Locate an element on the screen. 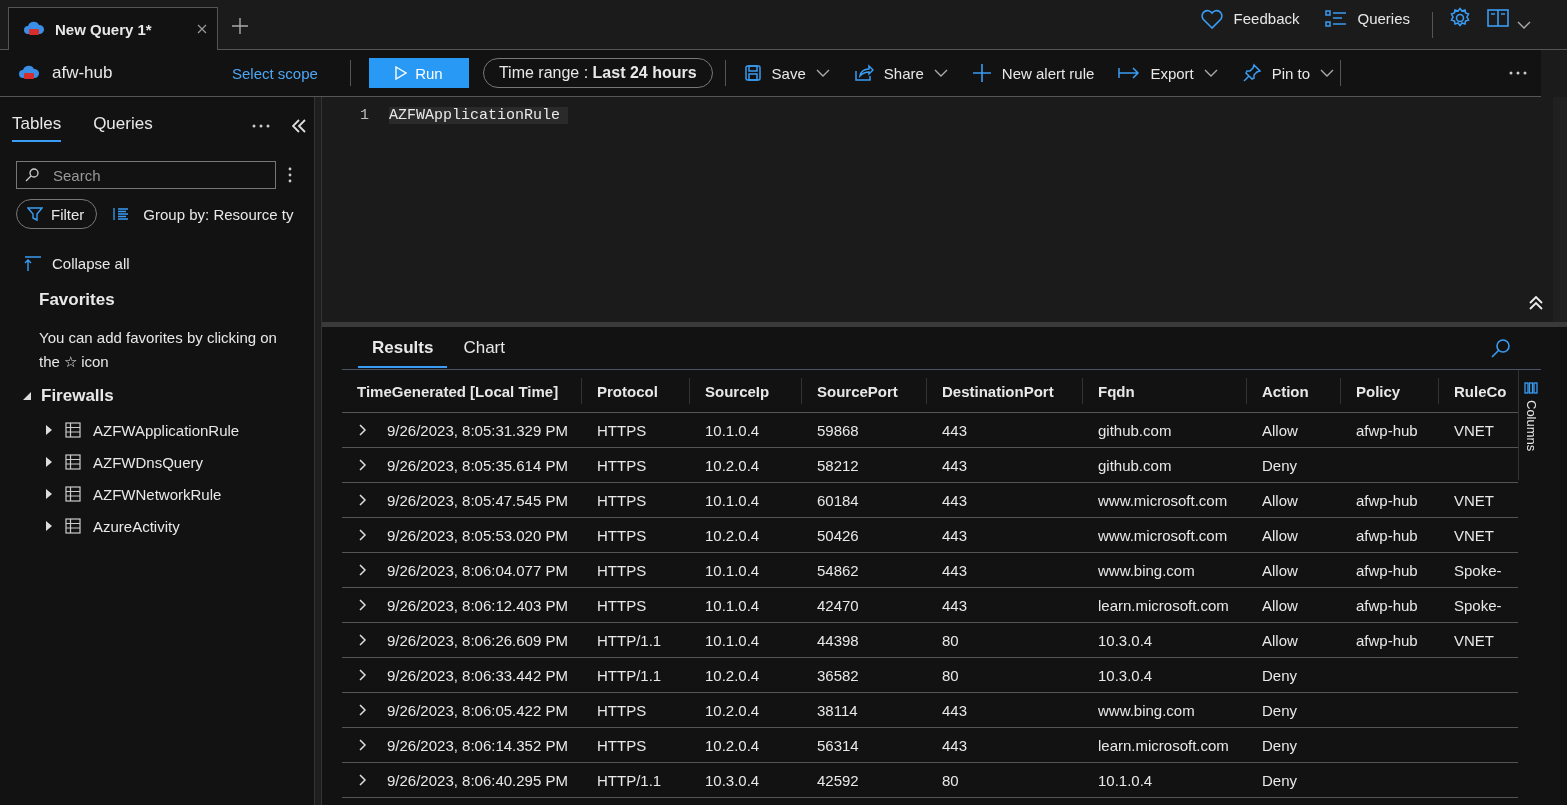  close-icon is located at coordinates (202, 29).